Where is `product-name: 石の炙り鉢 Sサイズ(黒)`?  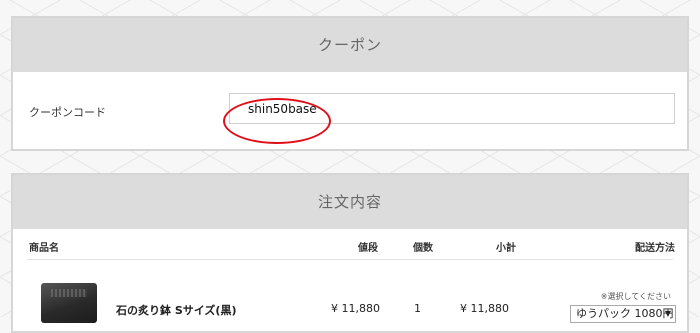 product-name: 石の炙り鉢 Sサイズ(黒) is located at coordinates (176, 310).